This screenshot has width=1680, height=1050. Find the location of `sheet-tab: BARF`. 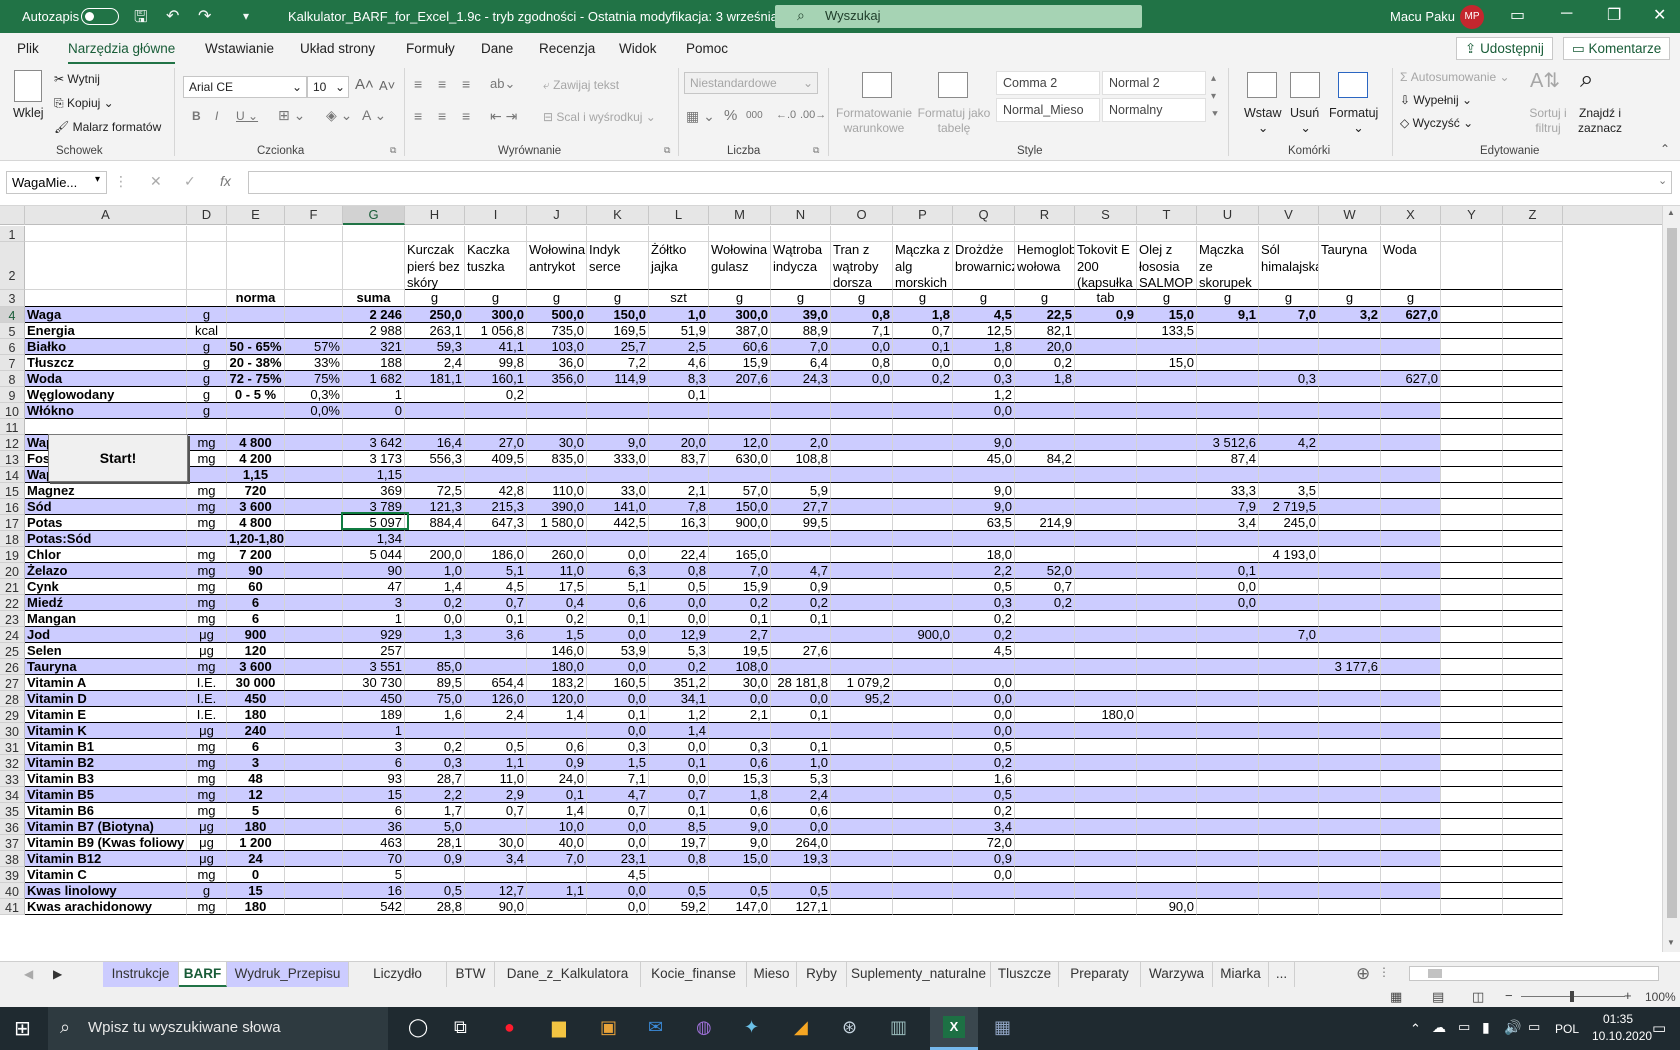

sheet-tab: BARF is located at coordinates (203, 974).